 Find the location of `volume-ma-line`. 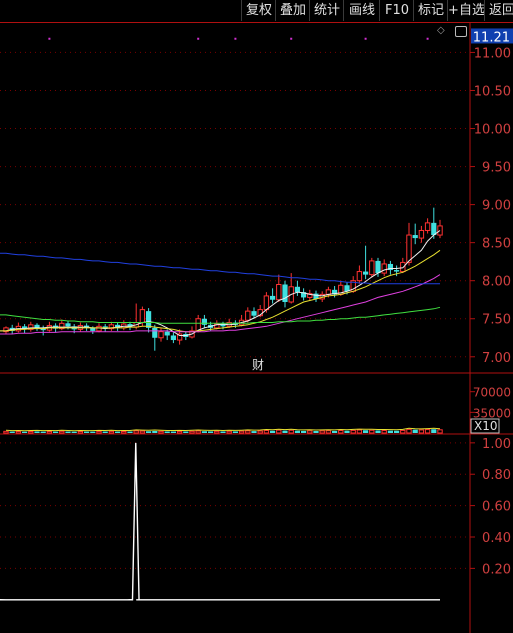

volume-ma-line is located at coordinates (223, 429).